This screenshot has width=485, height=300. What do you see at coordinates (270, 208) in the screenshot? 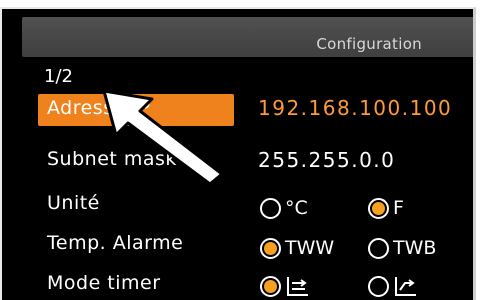
I see `radio-celsius` at bounding box center [270, 208].